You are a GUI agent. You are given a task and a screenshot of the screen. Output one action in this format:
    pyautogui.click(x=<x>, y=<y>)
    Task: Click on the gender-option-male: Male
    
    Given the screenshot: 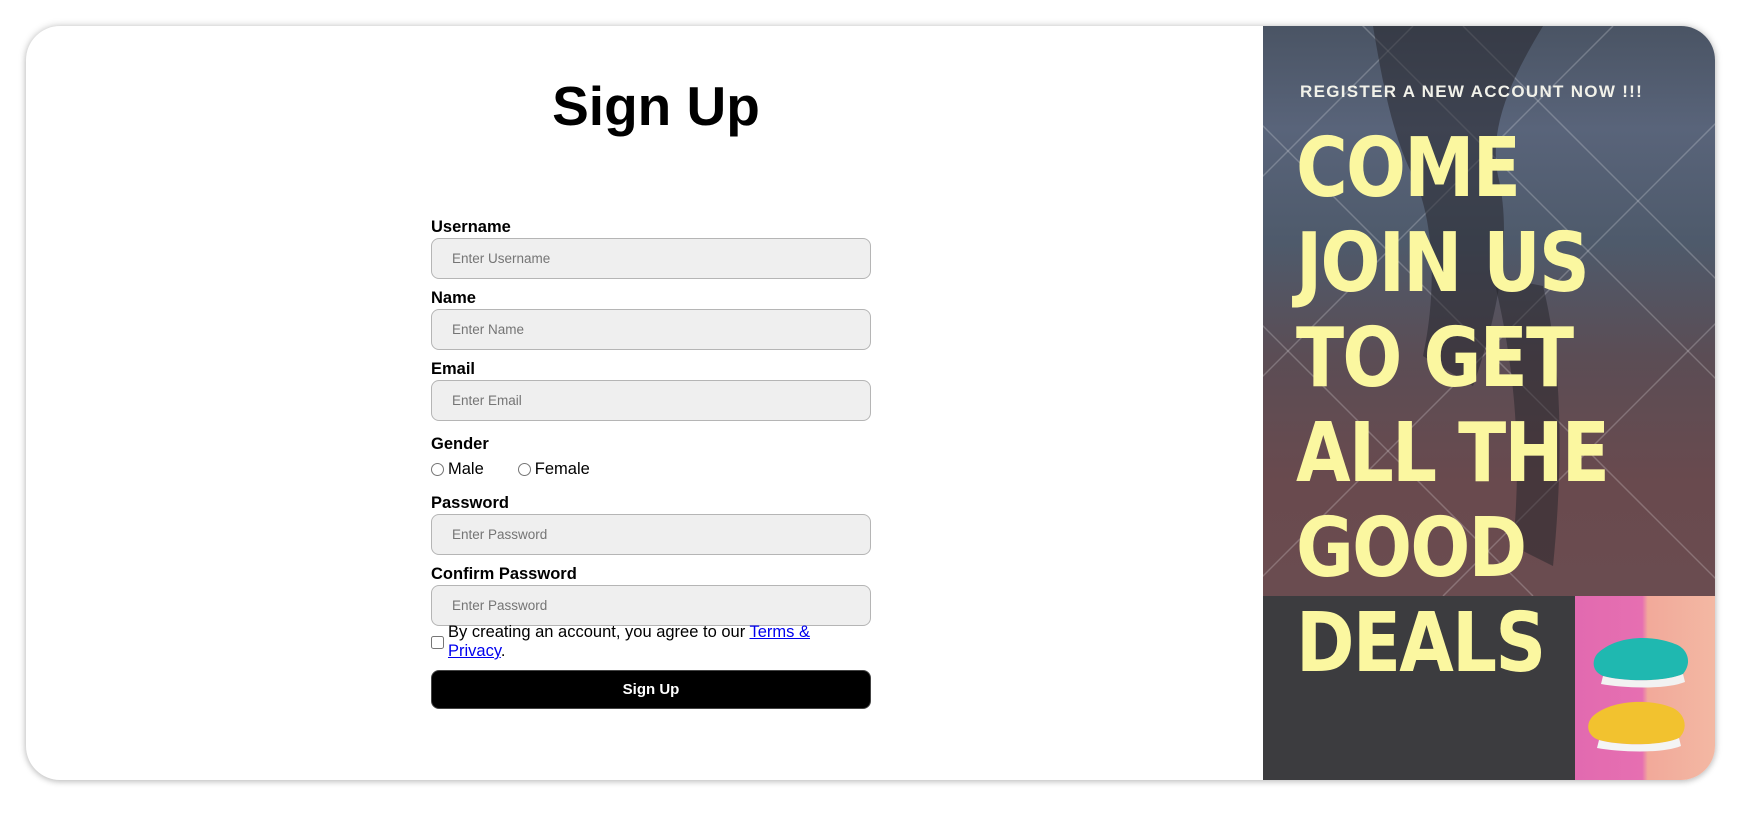 What is the action you would take?
    pyautogui.click(x=457, y=469)
    